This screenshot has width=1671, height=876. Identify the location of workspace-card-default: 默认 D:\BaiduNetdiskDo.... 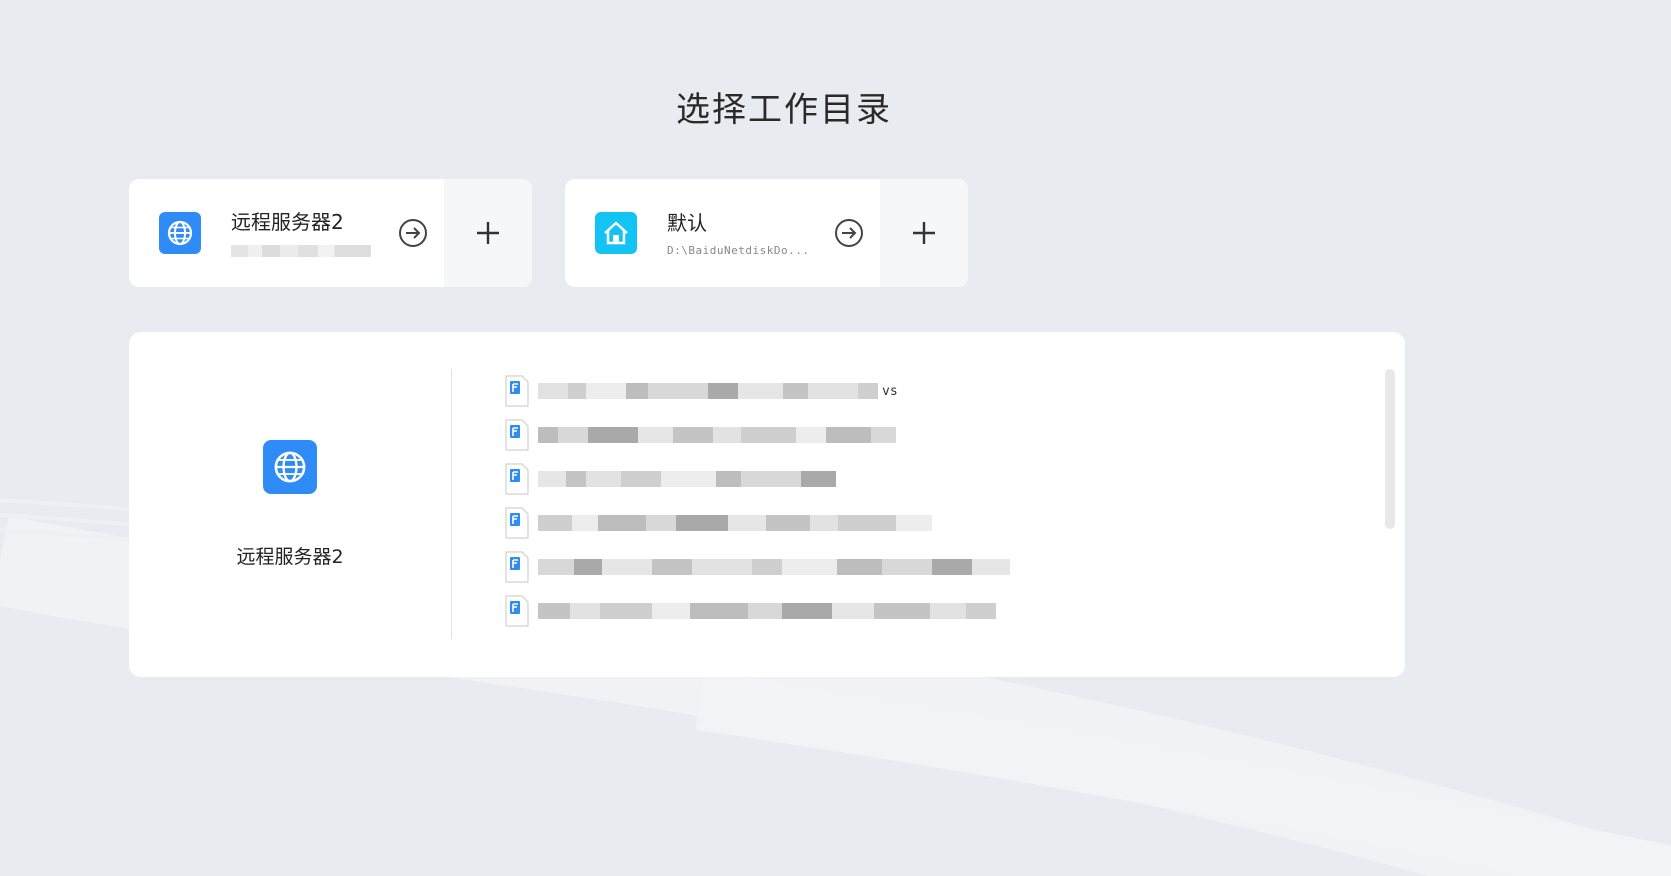
(766, 233).